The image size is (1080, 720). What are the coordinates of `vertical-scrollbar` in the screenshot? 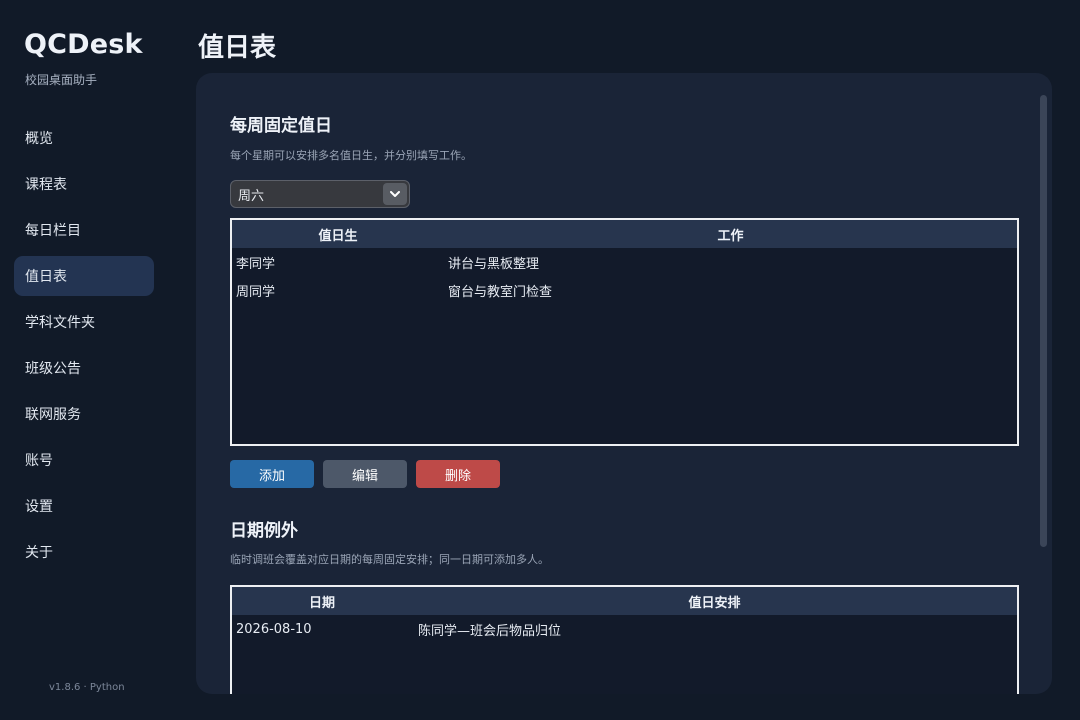 It's located at (1043, 321).